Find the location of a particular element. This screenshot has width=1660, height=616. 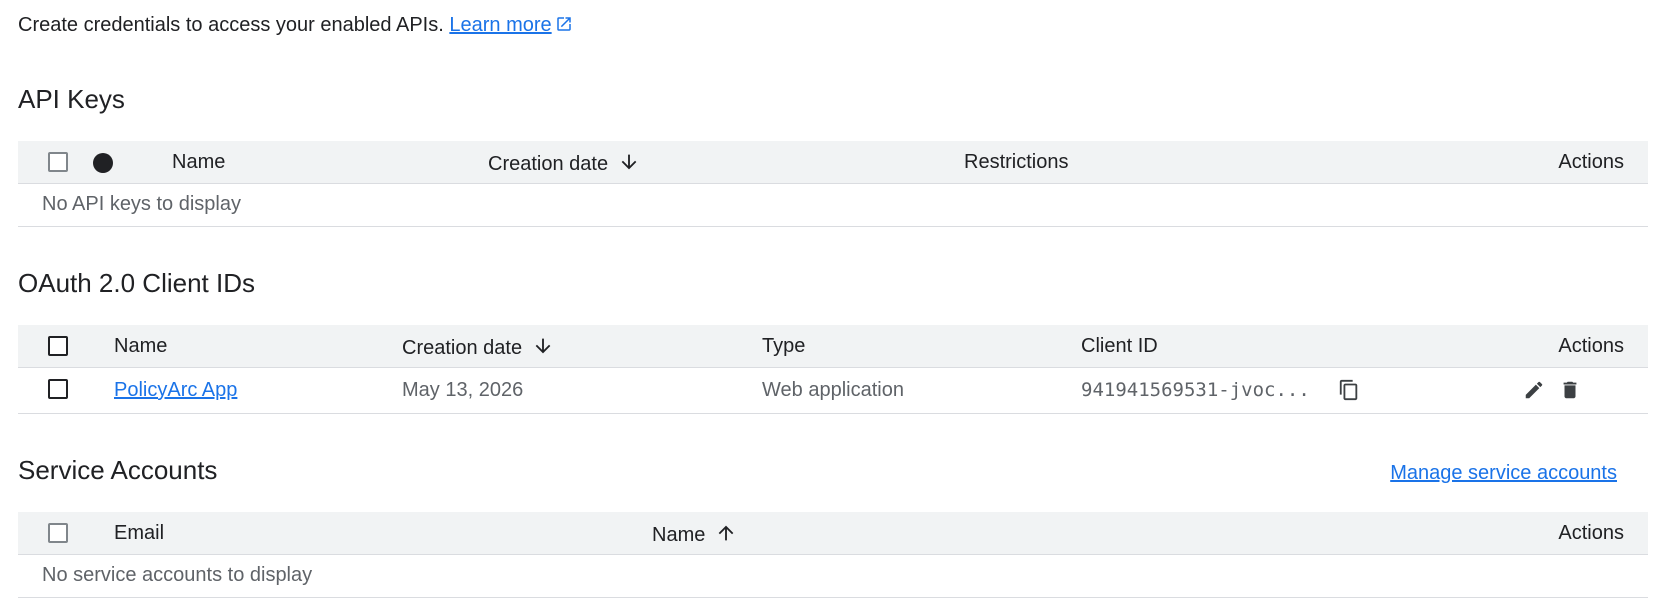

service-accounts-title: Service Accounts is located at coordinates (118, 470).